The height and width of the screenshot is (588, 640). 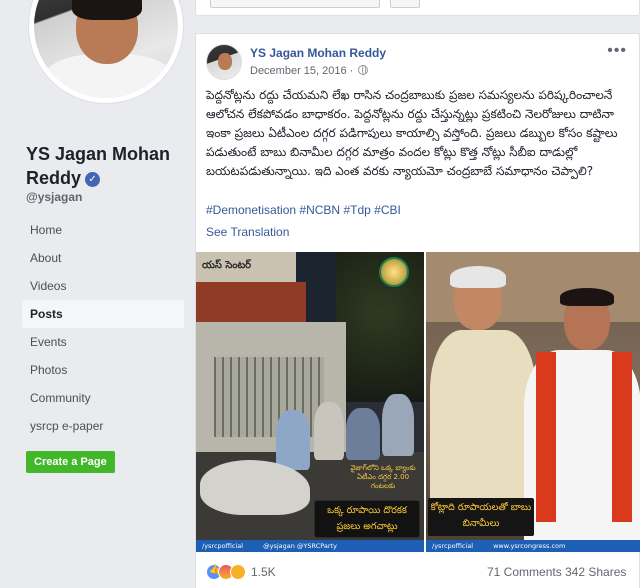 I want to click on post-author-name: YS Jagan Mohan Reddy, so click(x=318, y=53).